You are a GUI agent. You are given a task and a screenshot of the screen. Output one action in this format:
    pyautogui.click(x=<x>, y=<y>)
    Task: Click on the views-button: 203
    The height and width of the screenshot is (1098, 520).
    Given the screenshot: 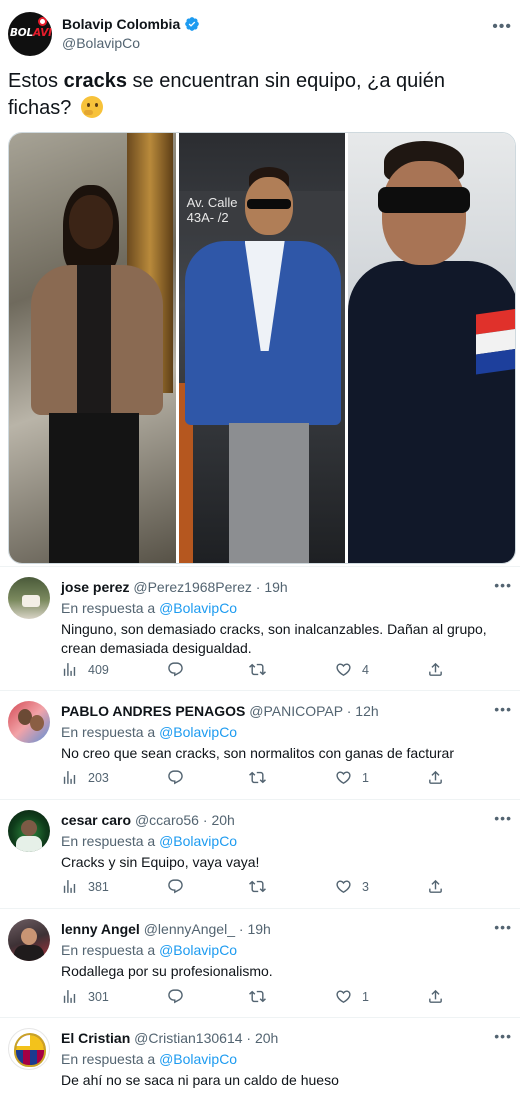 What is the action you would take?
    pyautogui.click(x=85, y=777)
    